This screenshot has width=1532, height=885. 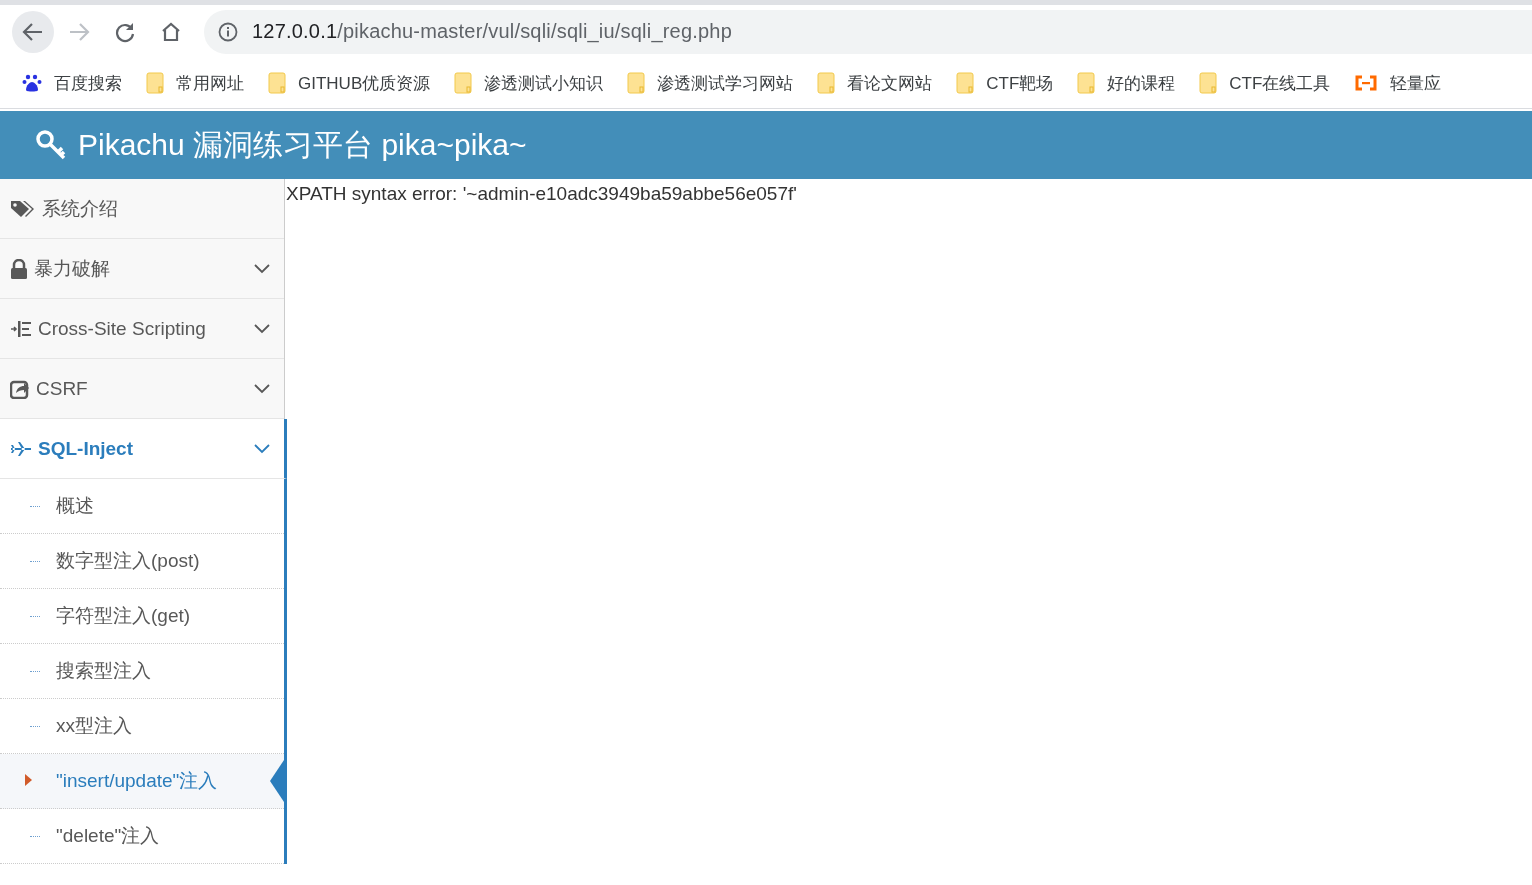 What do you see at coordinates (142, 781) in the screenshot?
I see `submenu-item: "insert/update"注入` at bounding box center [142, 781].